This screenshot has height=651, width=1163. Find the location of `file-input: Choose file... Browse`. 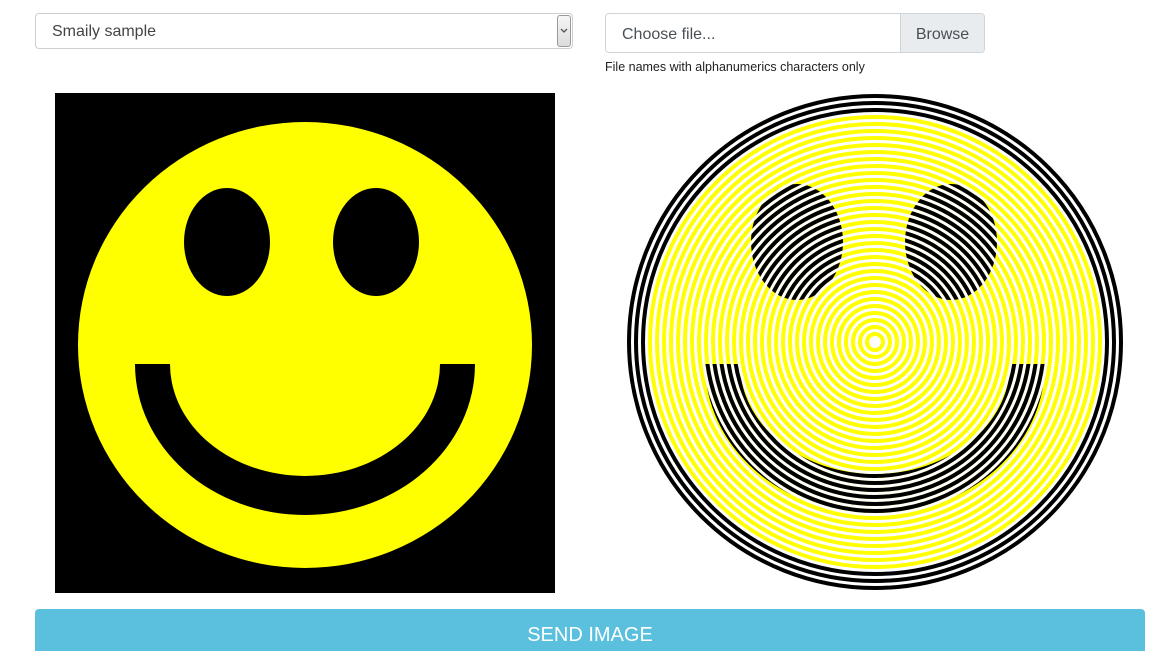

file-input: Choose file... Browse is located at coordinates (795, 33).